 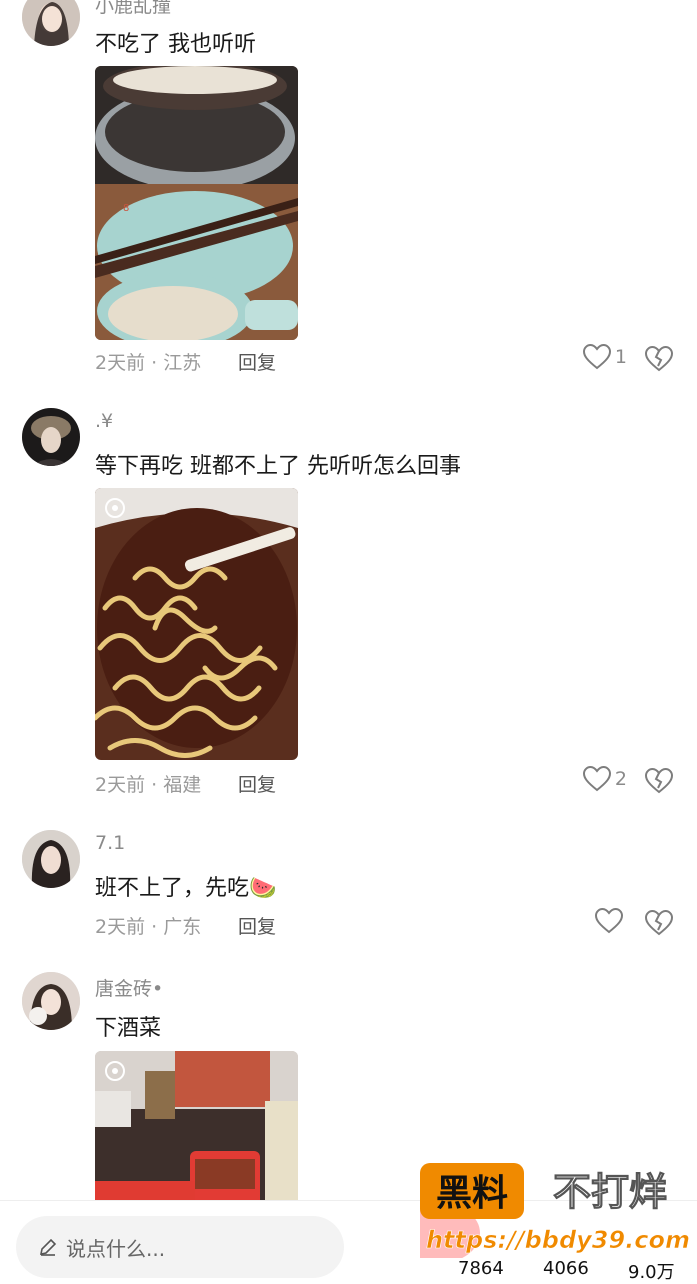 I want to click on watermark-line1-a: 黑料, so click(x=472, y=1193).